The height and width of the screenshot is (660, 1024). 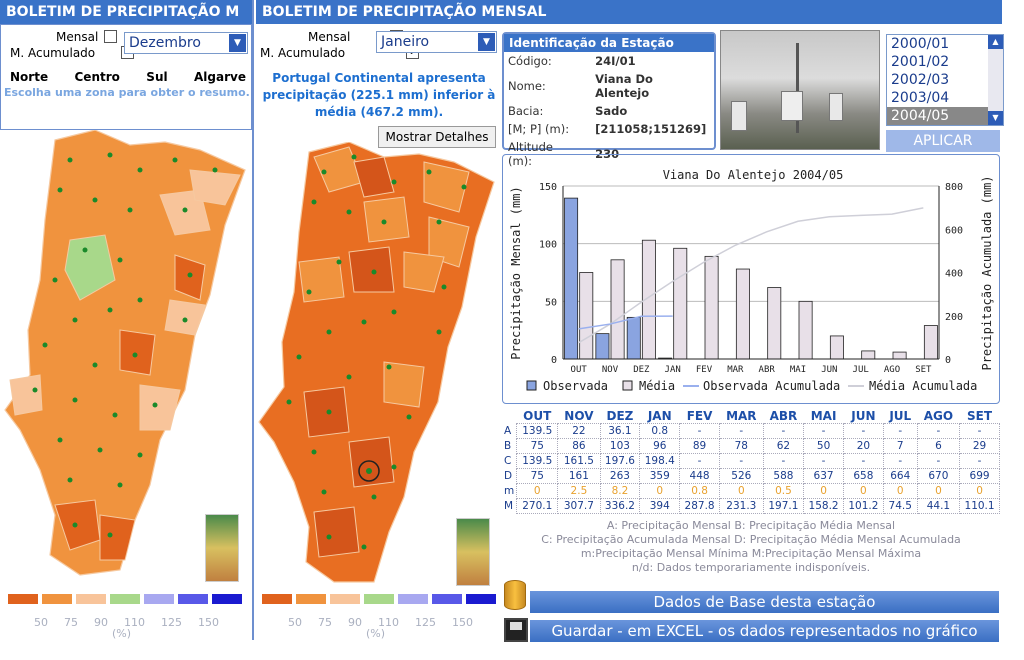 I want to click on year-item: 2003/04, so click(x=945, y=98).